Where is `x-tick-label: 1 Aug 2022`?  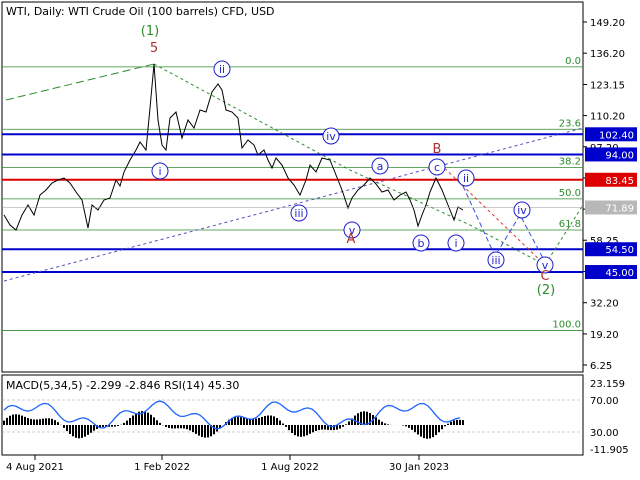 x-tick-label: 1 Aug 2022 is located at coordinates (290, 467).